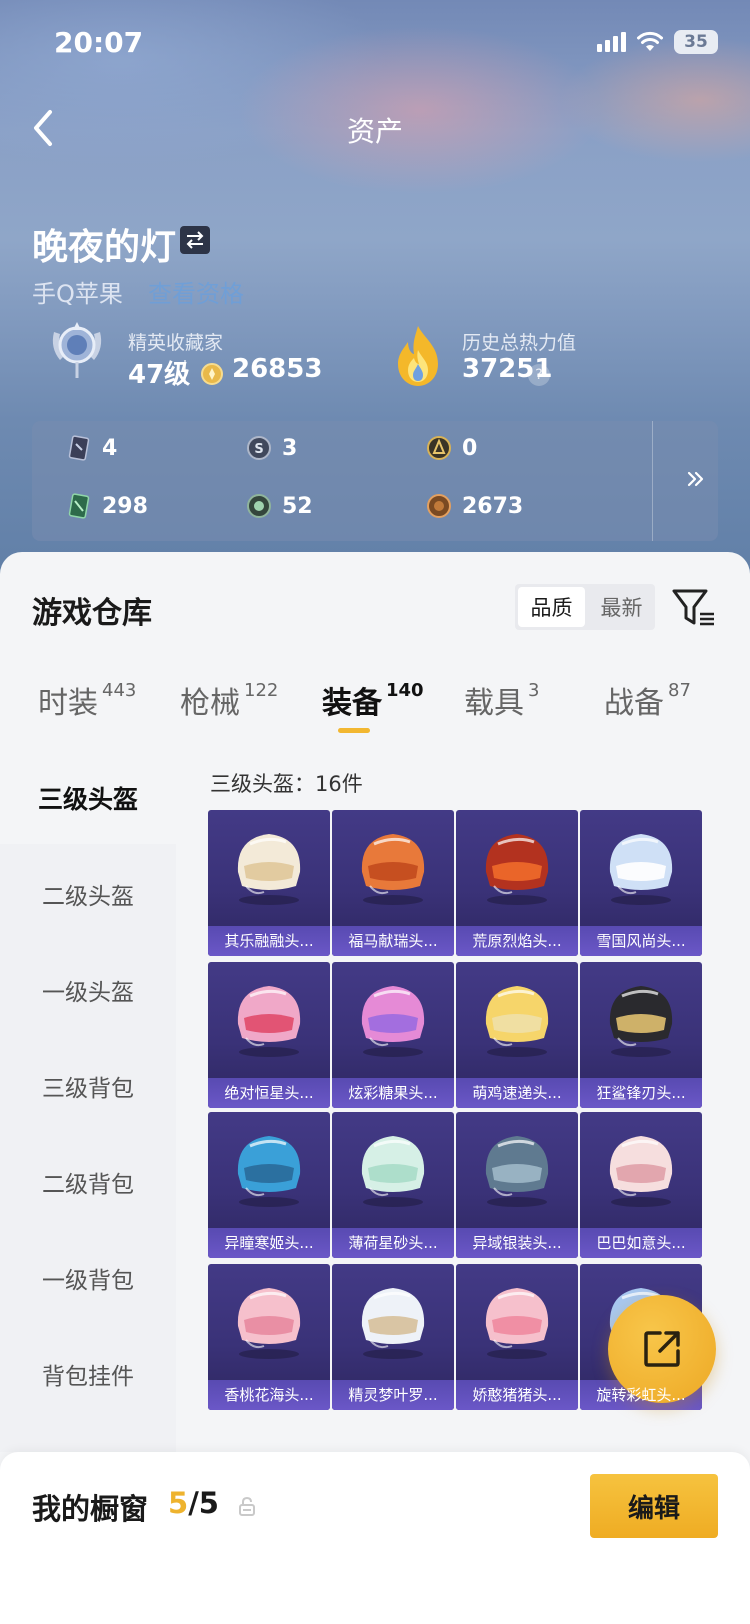 This screenshot has width=750, height=1624. What do you see at coordinates (79, 448) in the screenshot?
I see `dark-card-icon` at bounding box center [79, 448].